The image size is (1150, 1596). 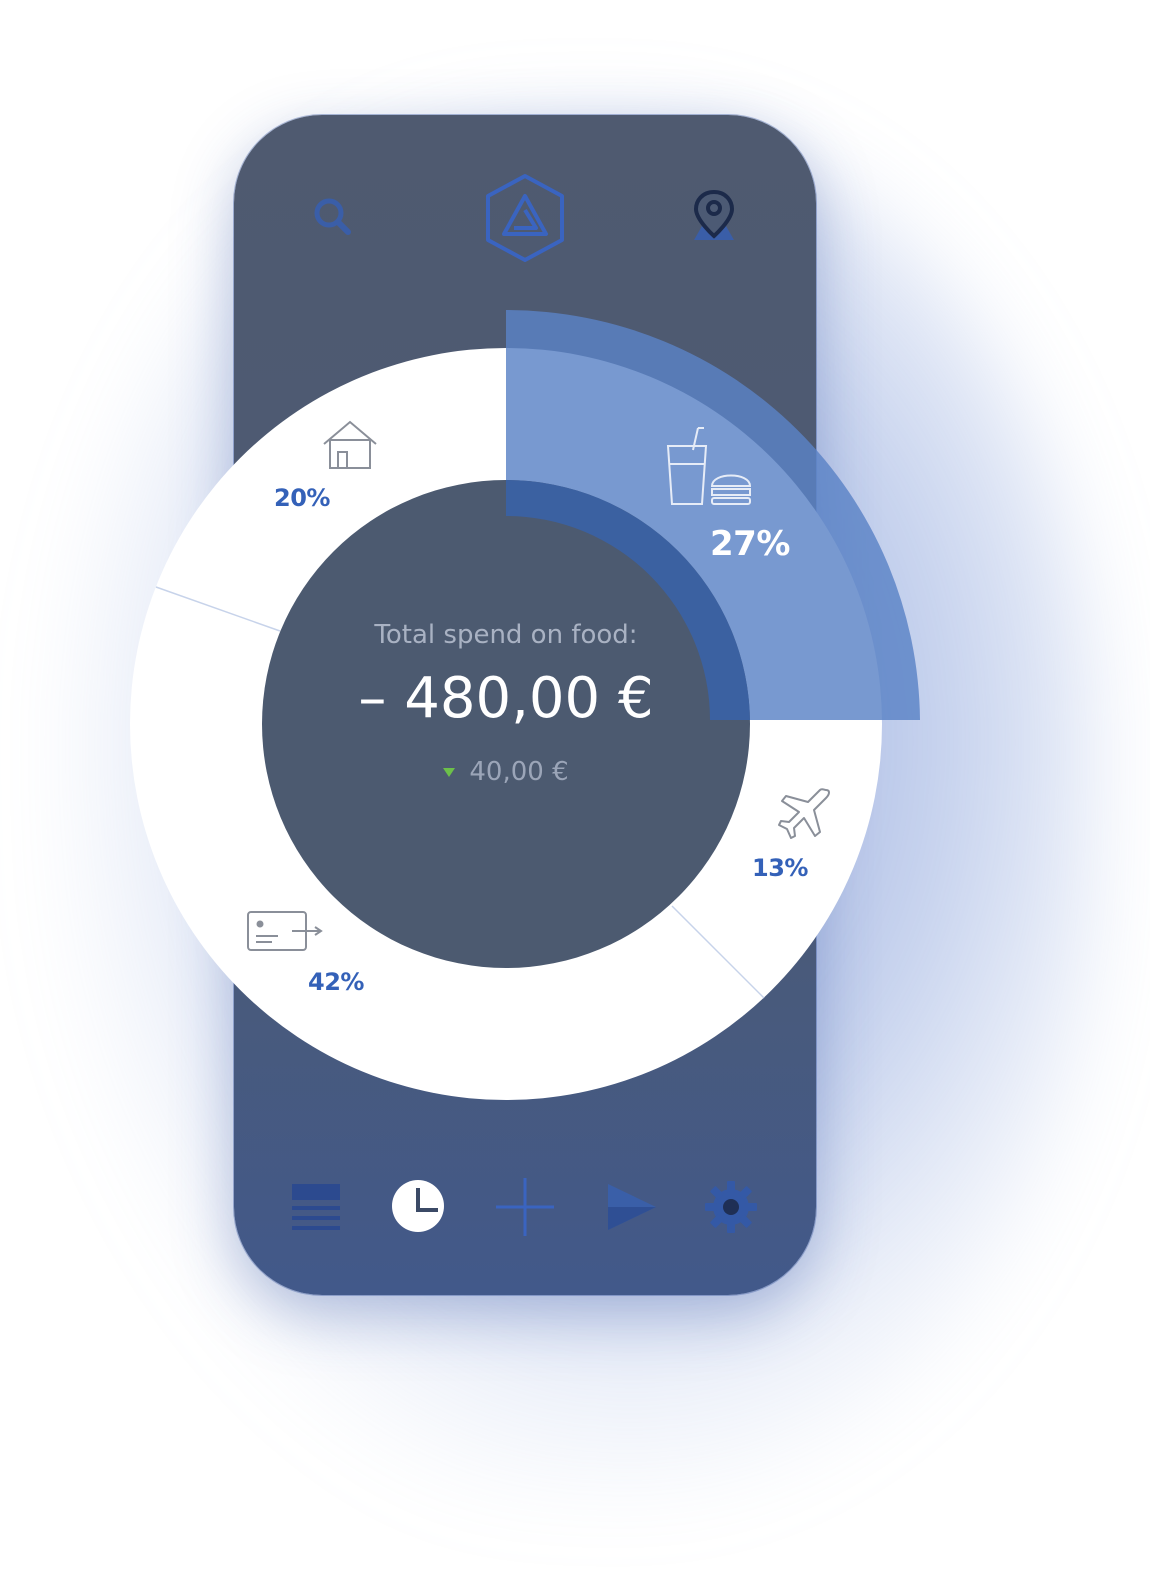 I want to click on summary-label: Total spend on food:, so click(x=506, y=635).